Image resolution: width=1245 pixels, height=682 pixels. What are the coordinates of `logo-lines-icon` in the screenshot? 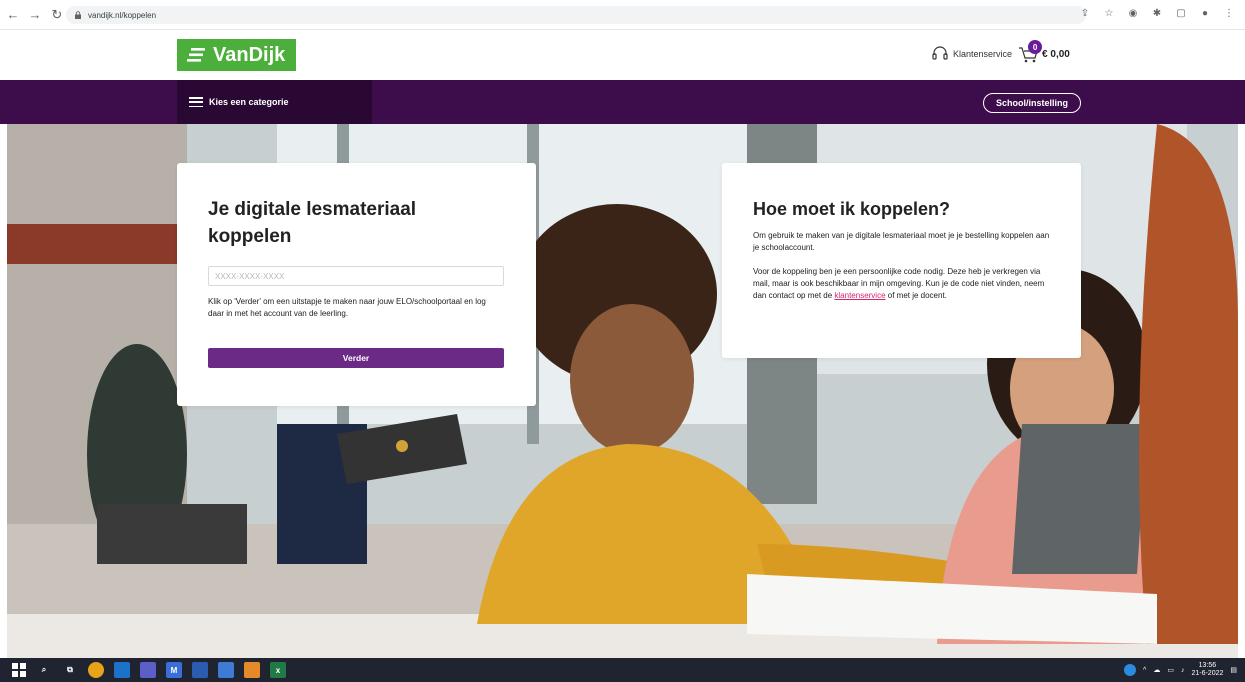 It's located at (196, 55).